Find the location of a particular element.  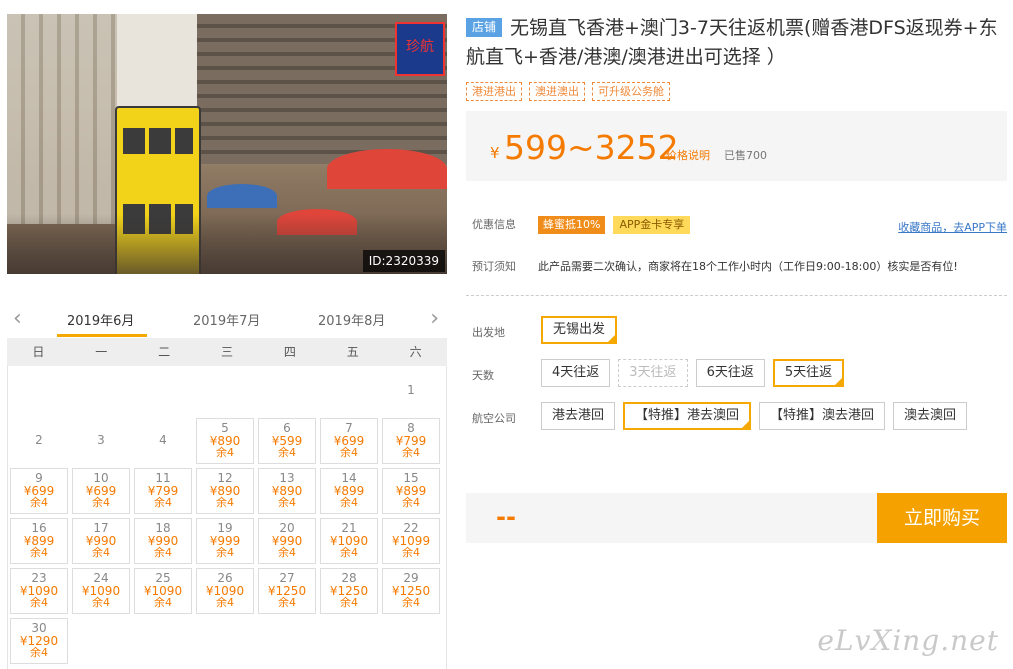

product-tag: 可升级公务舱 is located at coordinates (631, 91).